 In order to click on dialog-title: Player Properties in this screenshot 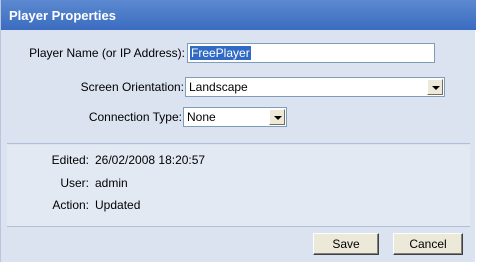, I will do `click(62, 15)`.